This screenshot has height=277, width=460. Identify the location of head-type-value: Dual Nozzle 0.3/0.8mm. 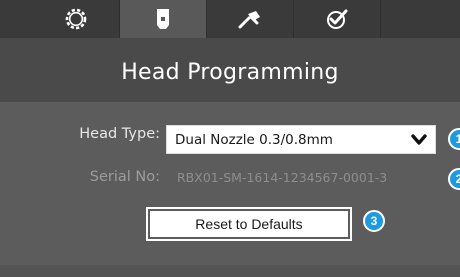
(254, 140).